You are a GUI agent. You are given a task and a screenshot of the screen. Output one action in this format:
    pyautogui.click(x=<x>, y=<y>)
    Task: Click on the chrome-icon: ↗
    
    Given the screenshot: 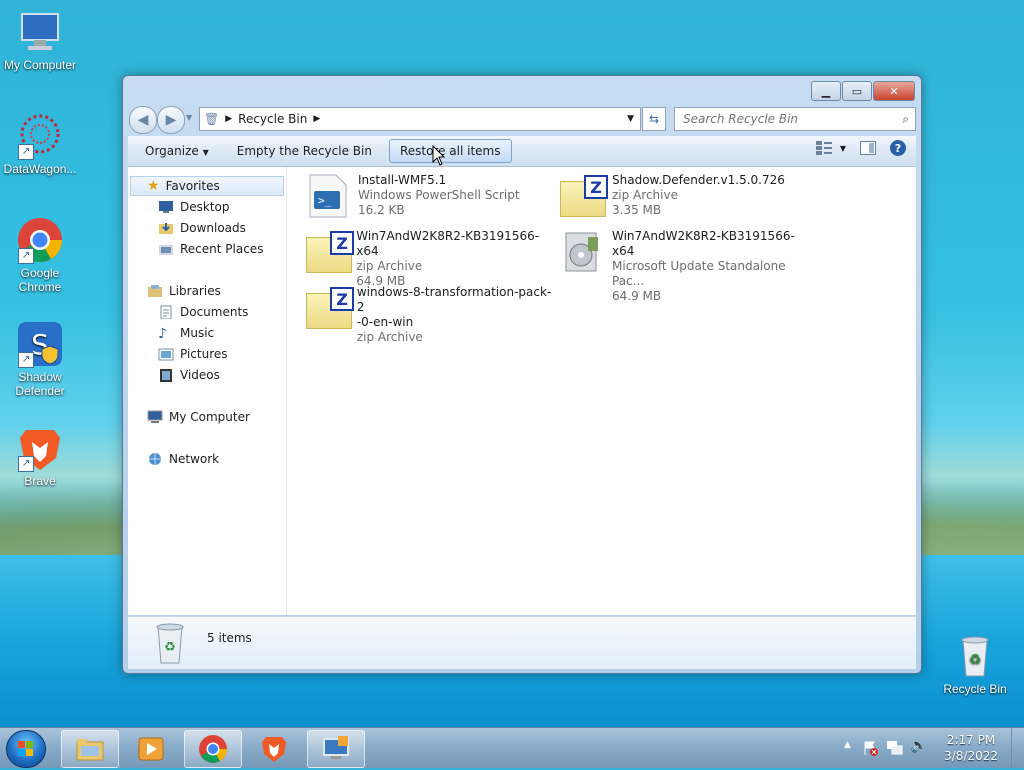 What is the action you would take?
    pyautogui.click(x=40, y=240)
    